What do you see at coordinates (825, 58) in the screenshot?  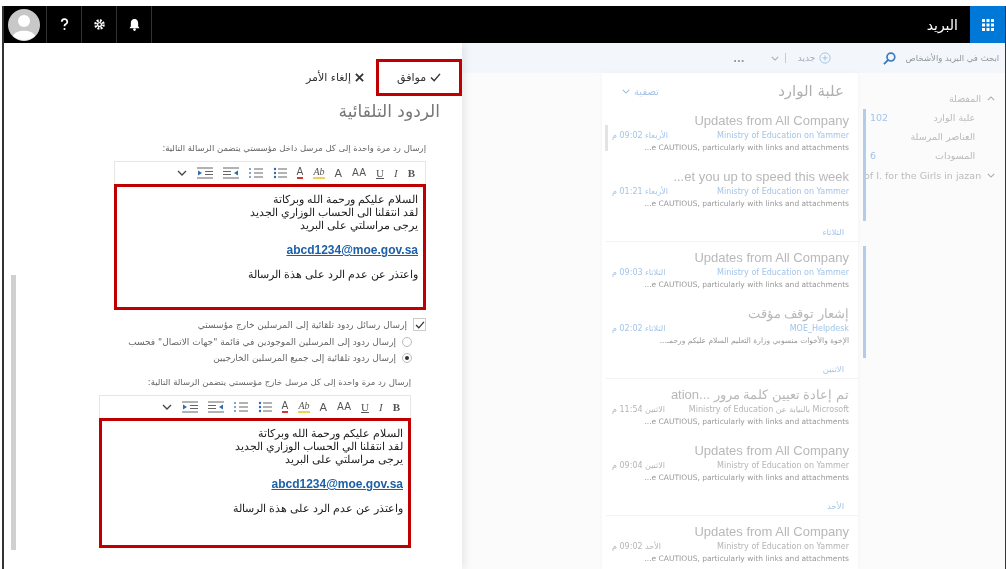 I see `plus-icon` at bounding box center [825, 58].